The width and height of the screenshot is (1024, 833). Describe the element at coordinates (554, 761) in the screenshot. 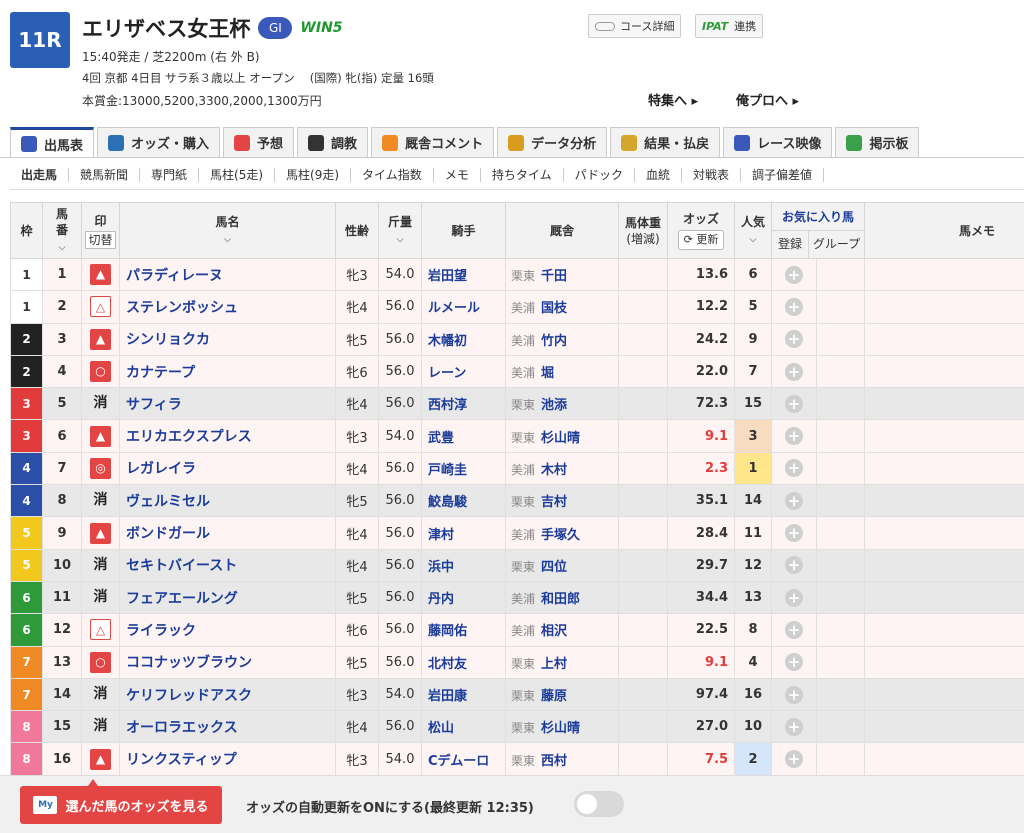

I see `trainer-name: 西村` at that location.